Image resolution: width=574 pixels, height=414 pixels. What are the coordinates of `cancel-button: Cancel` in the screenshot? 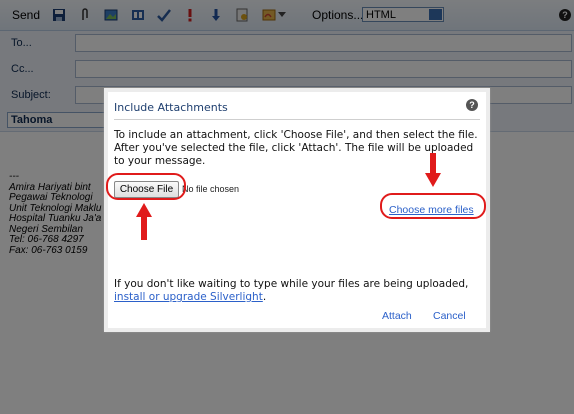 It's located at (449, 316).